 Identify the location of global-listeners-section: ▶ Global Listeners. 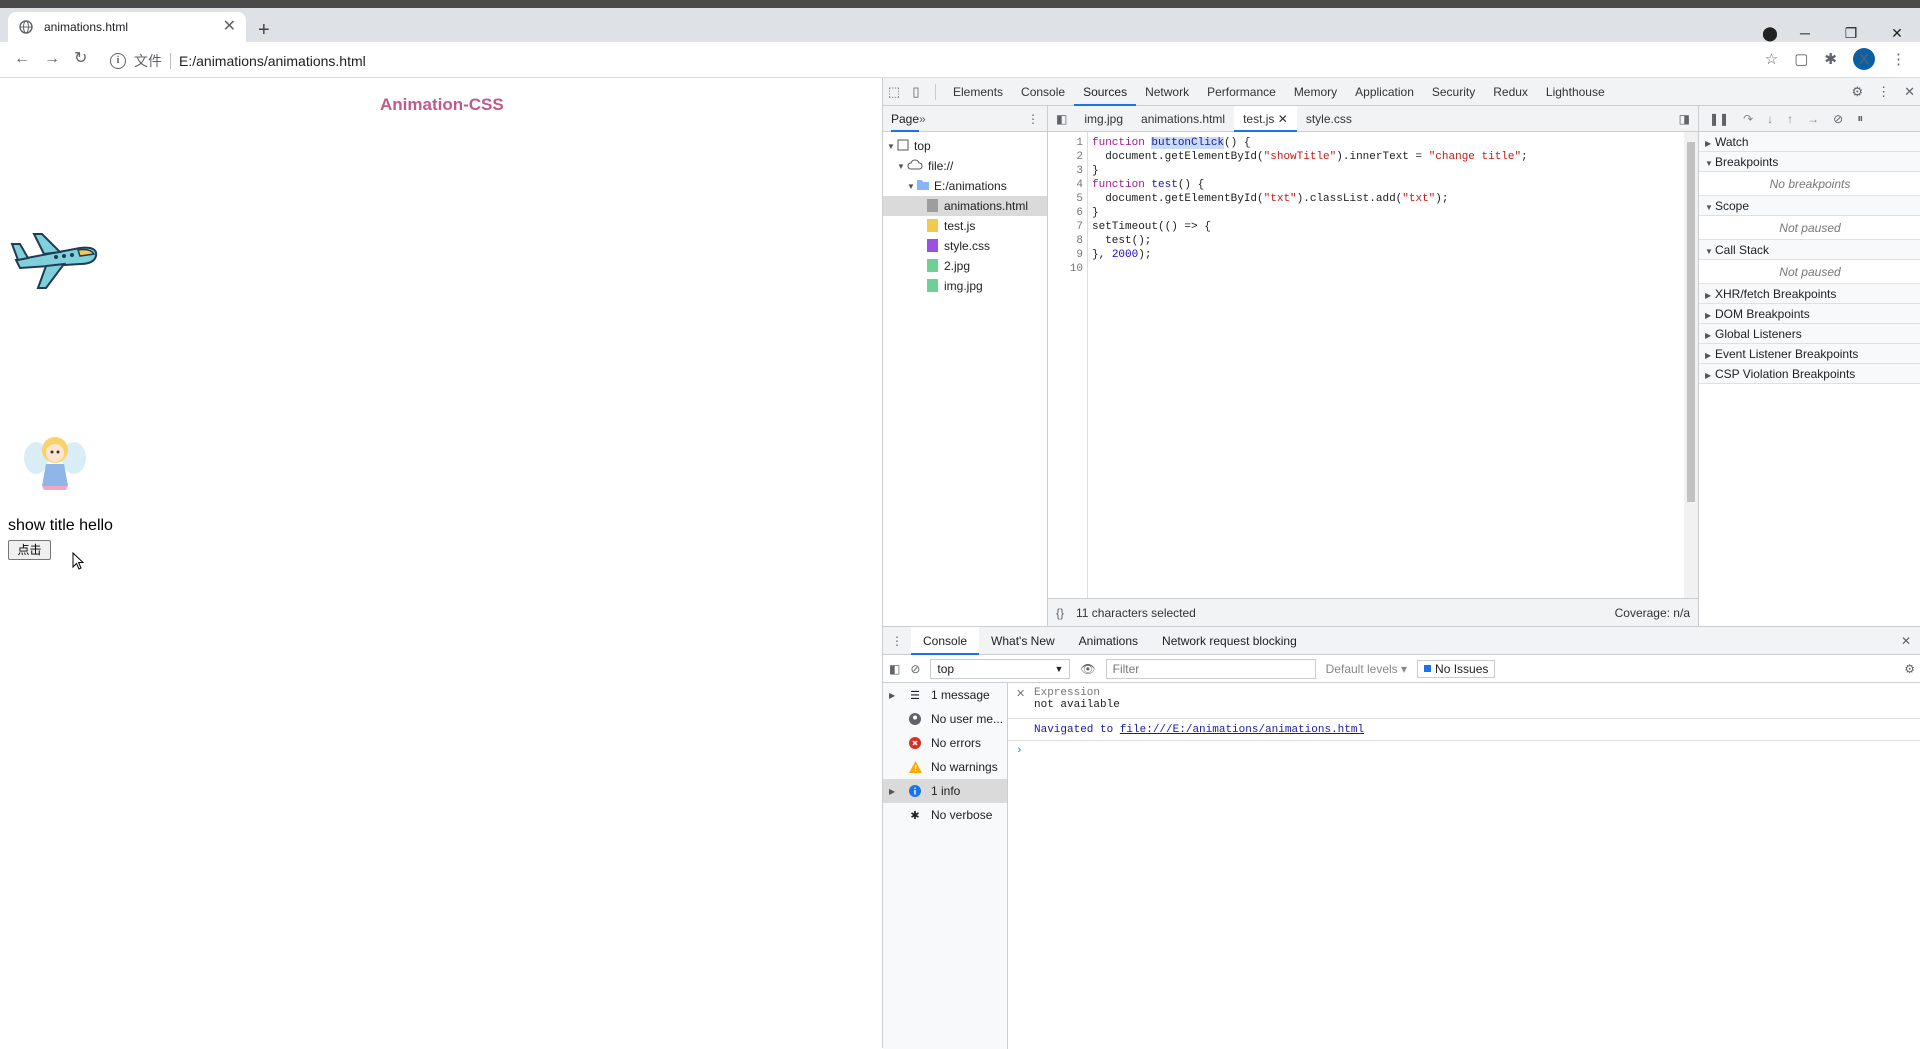
(1809, 334).